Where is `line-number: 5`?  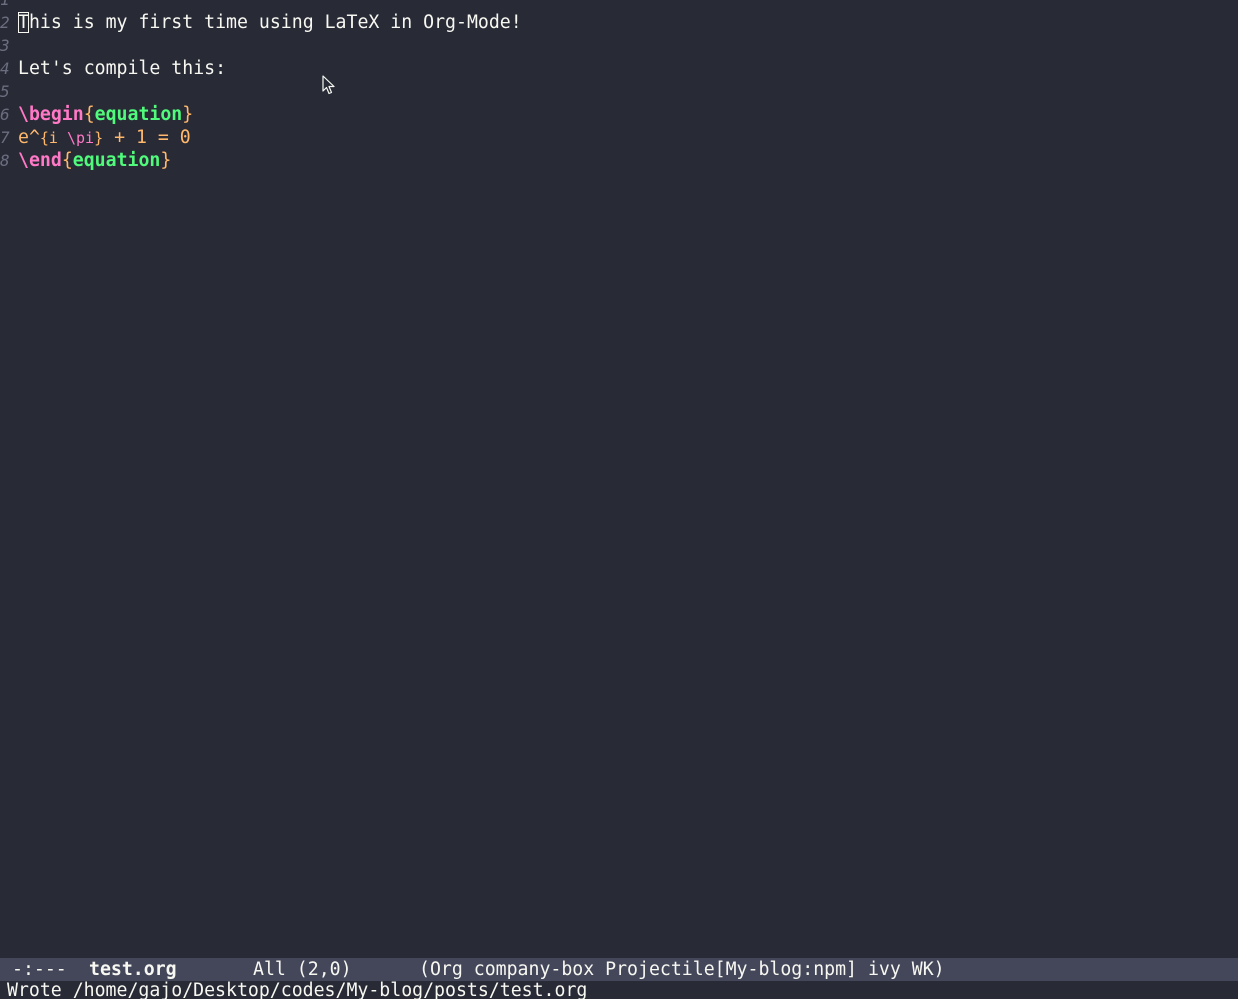
line-number: 5 is located at coordinates (5, 91).